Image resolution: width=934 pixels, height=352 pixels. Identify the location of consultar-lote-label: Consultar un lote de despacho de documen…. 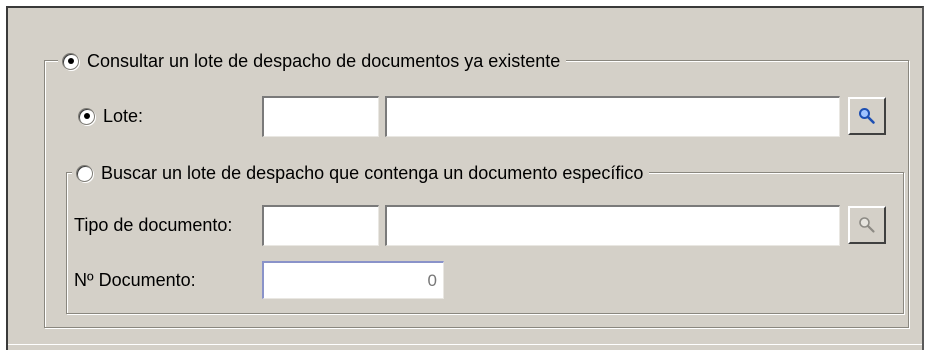
(324, 60).